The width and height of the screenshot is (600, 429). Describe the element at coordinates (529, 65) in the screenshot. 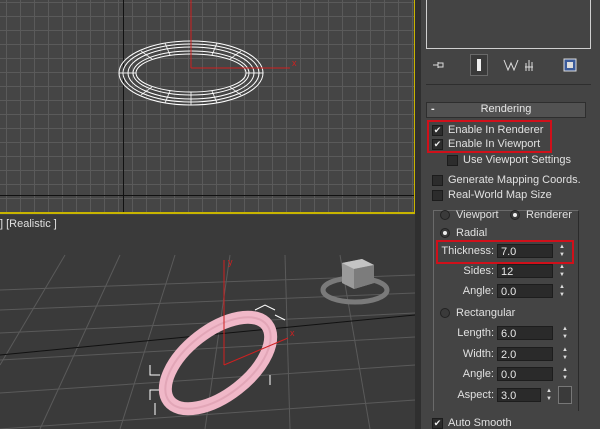

I see `remove-modifier-icon` at that location.